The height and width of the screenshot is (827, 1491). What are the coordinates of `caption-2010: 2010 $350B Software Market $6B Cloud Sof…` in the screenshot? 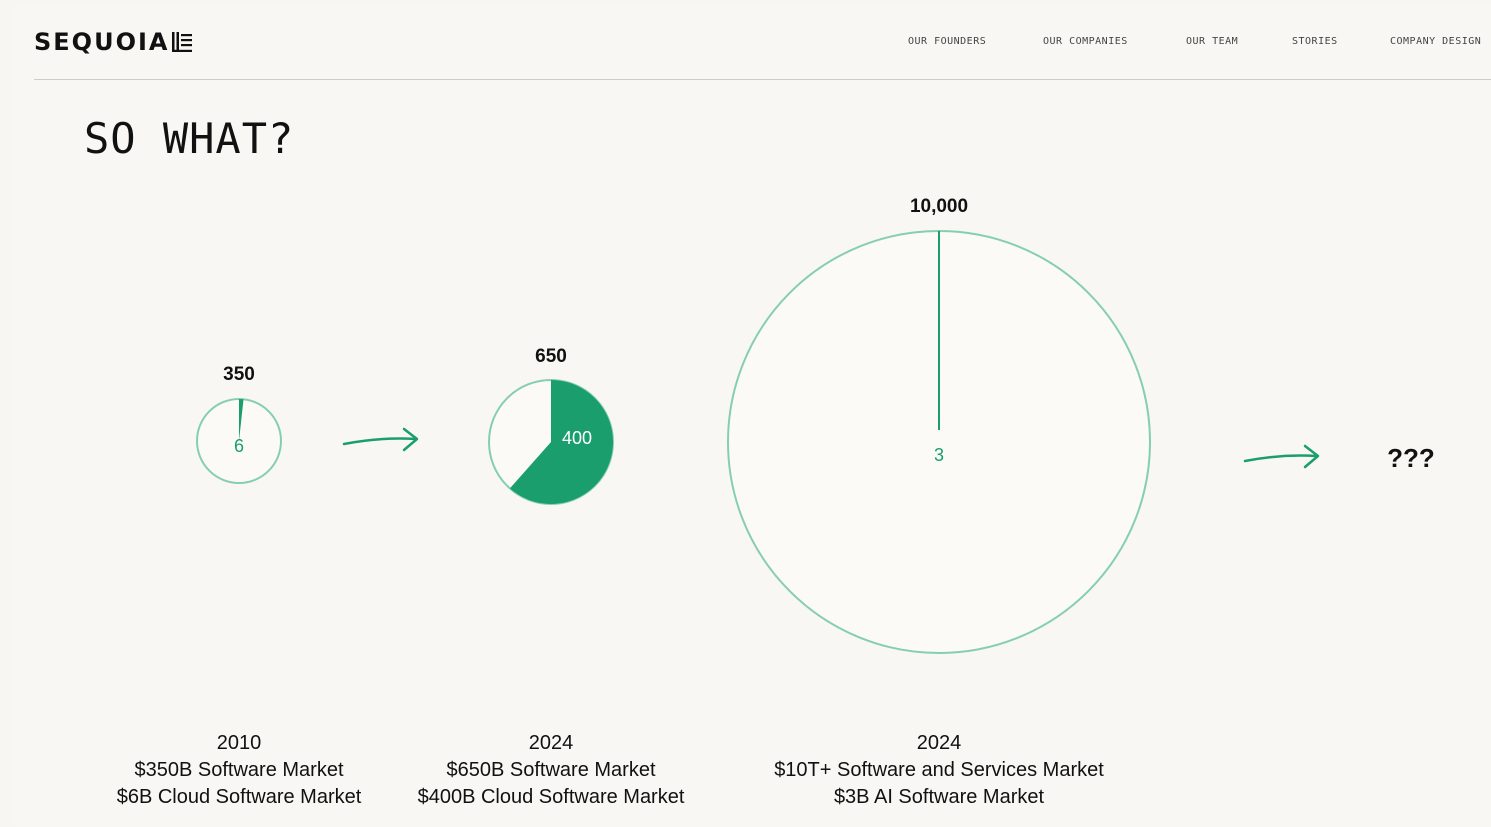 It's located at (239, 770).